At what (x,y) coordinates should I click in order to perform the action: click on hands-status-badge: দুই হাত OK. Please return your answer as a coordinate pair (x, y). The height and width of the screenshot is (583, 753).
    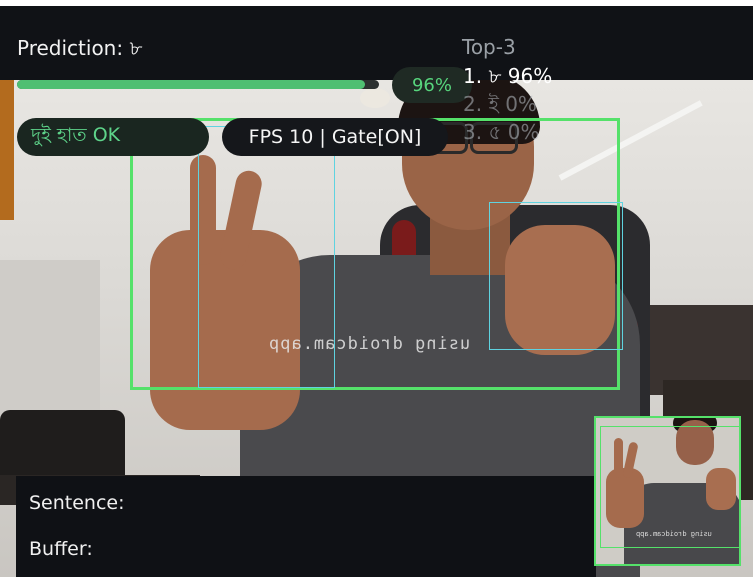
    Looking at the image, I should click on (113, 137).